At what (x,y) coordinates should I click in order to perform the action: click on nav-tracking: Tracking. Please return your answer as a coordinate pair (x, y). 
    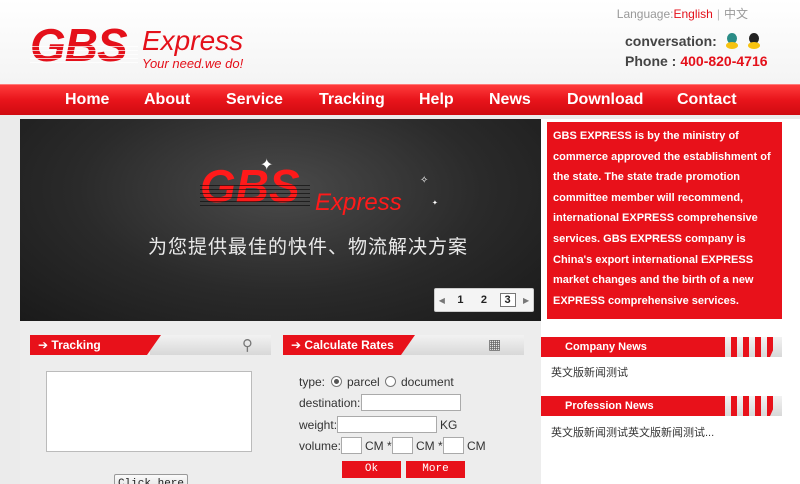
    Looking at the image, I should click on (352, 100).